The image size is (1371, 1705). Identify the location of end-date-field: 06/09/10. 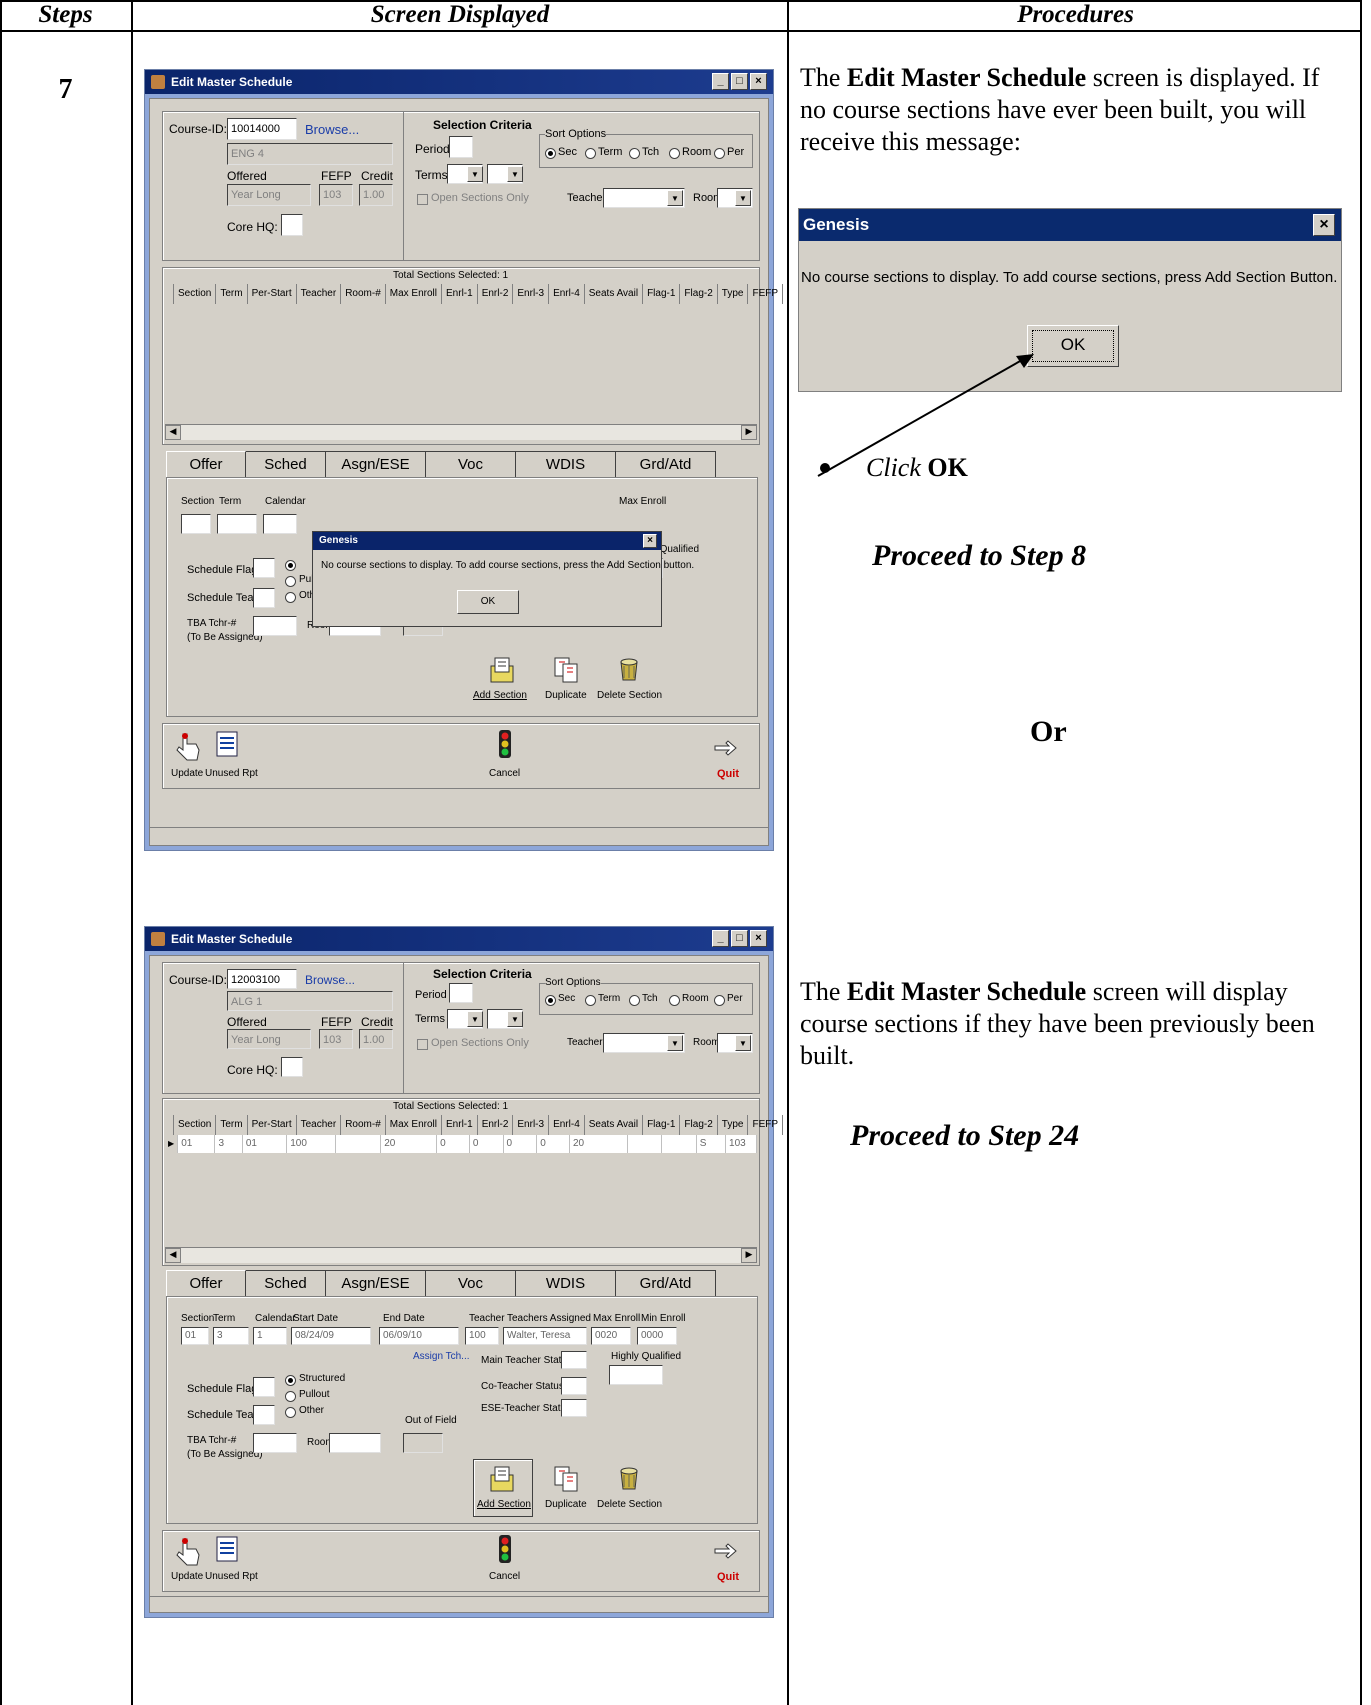
(419, 1336).